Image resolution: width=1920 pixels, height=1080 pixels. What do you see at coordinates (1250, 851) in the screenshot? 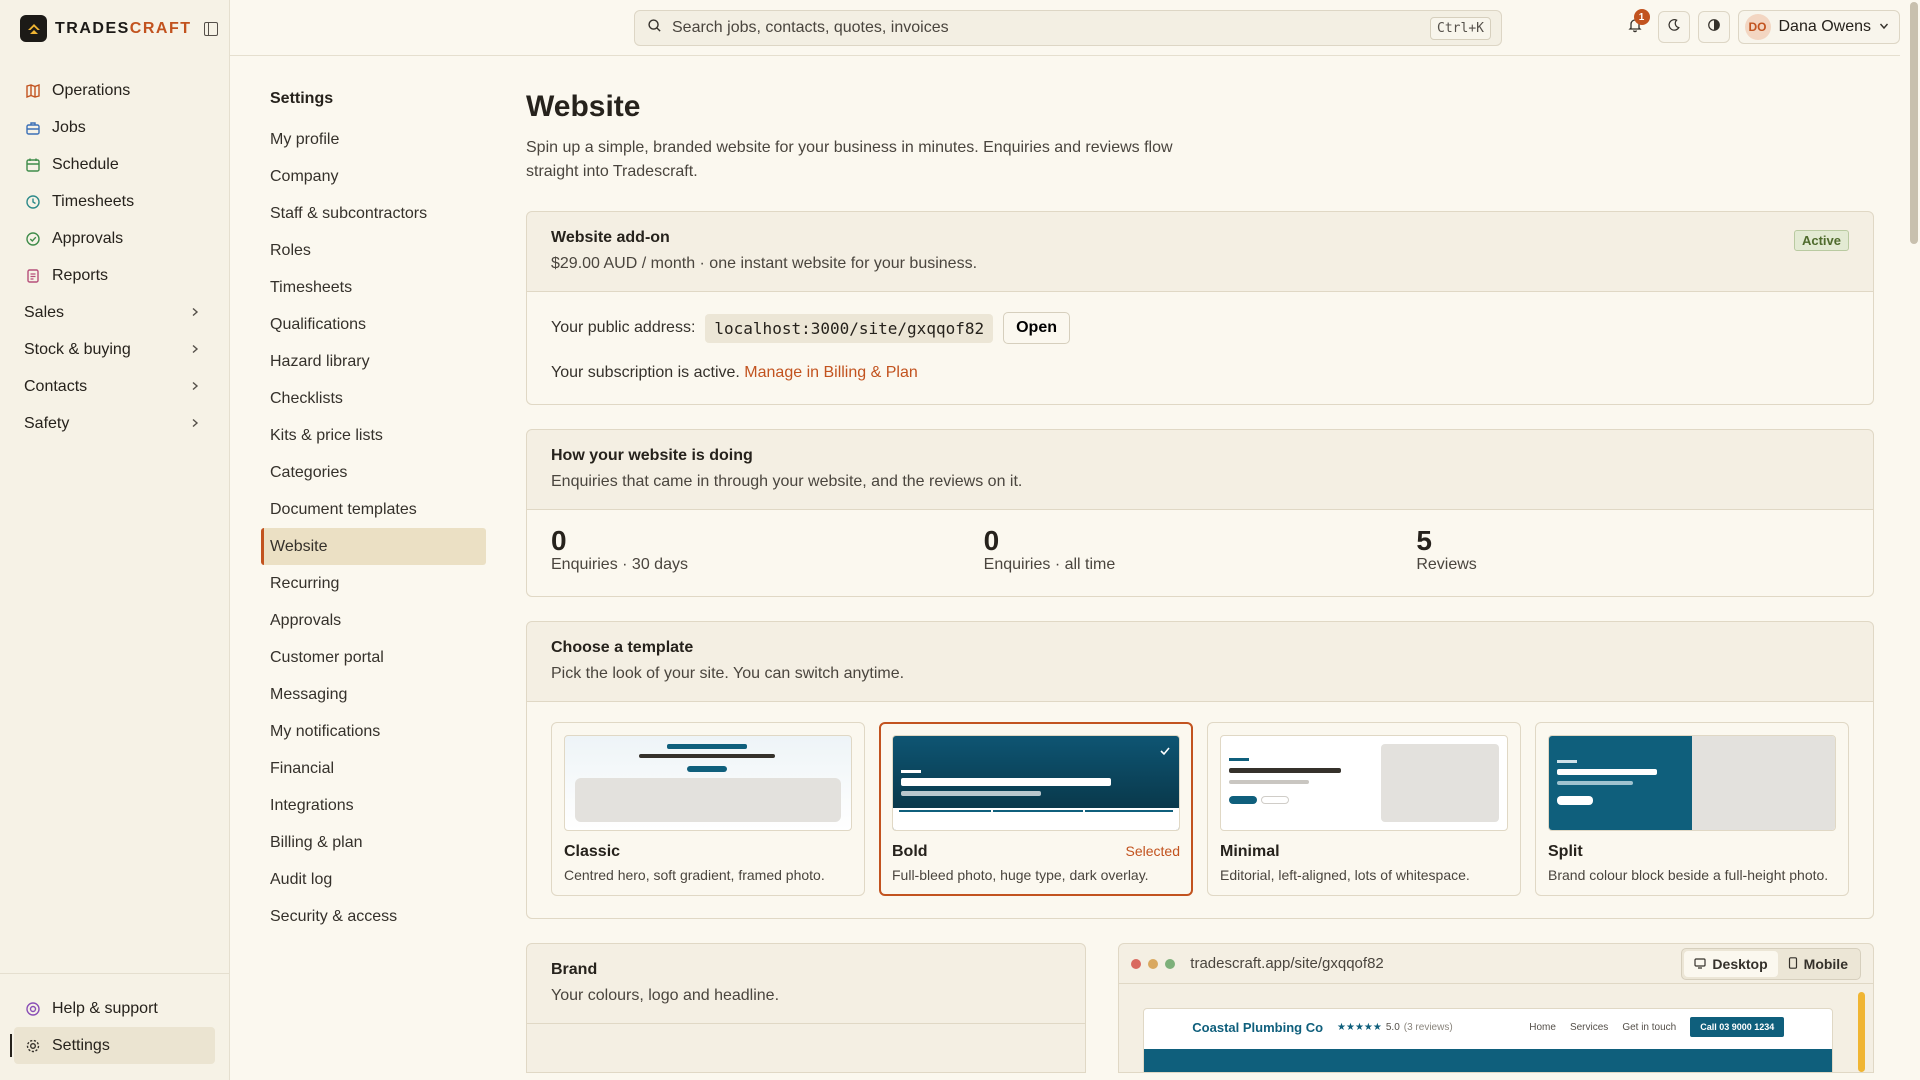
I see `template-name: Minimal` at bounding box center [1250, 851].